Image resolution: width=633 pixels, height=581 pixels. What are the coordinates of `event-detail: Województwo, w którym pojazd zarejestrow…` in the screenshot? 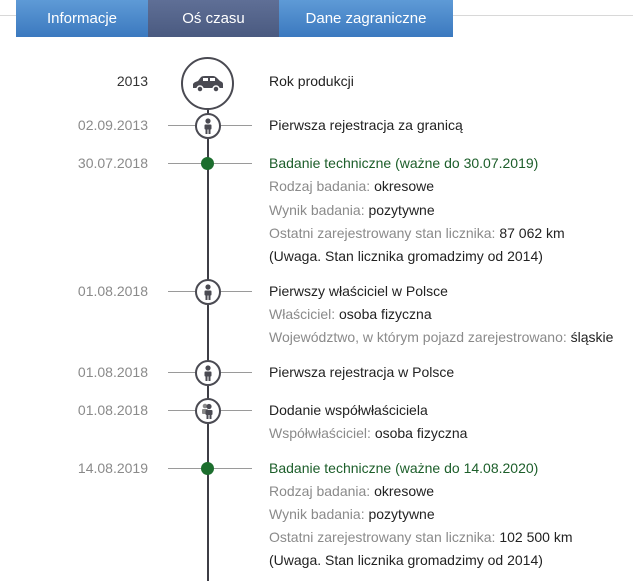 It's located at (441, 337).